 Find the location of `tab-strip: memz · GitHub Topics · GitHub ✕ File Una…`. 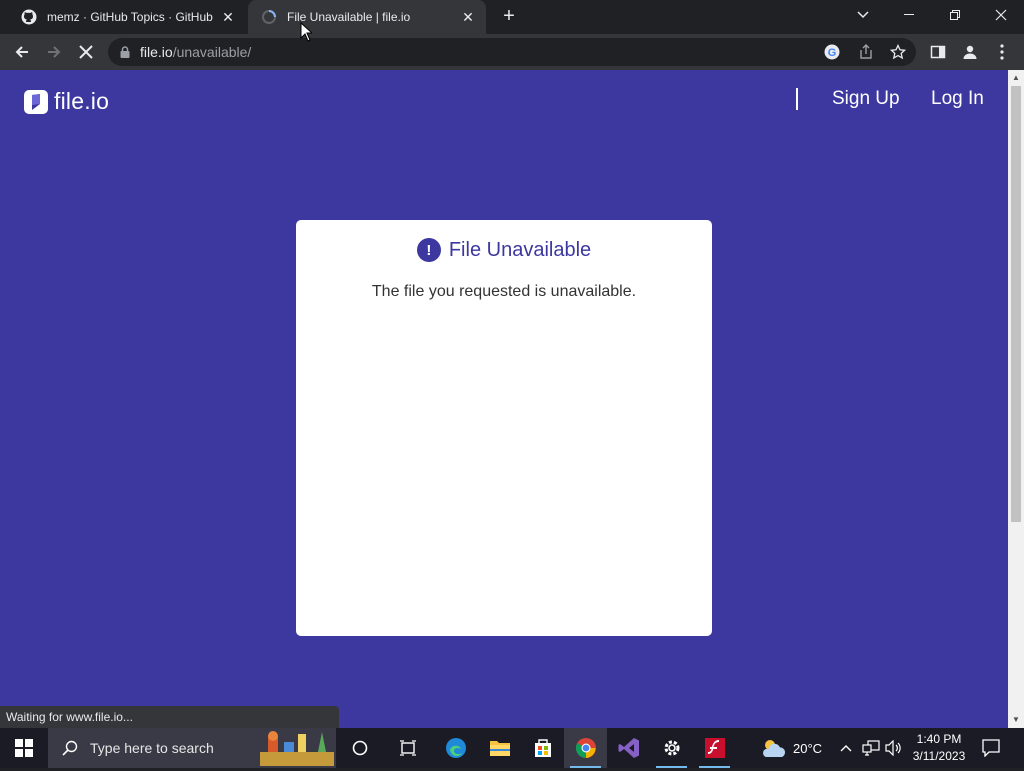

tab-strip: memz · GitHub Topics · GitHub ✕ File Una… is located at coordinates (512, 17).